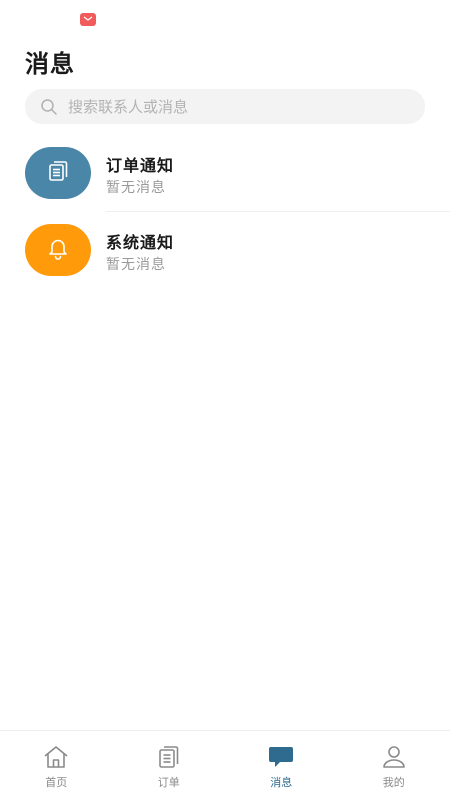 The image size is (450, 800). Describe the element at coordinates (225, 173) in the screenshot. I see `list-item-order-notification: 订单通知 暂无消息` at that location.